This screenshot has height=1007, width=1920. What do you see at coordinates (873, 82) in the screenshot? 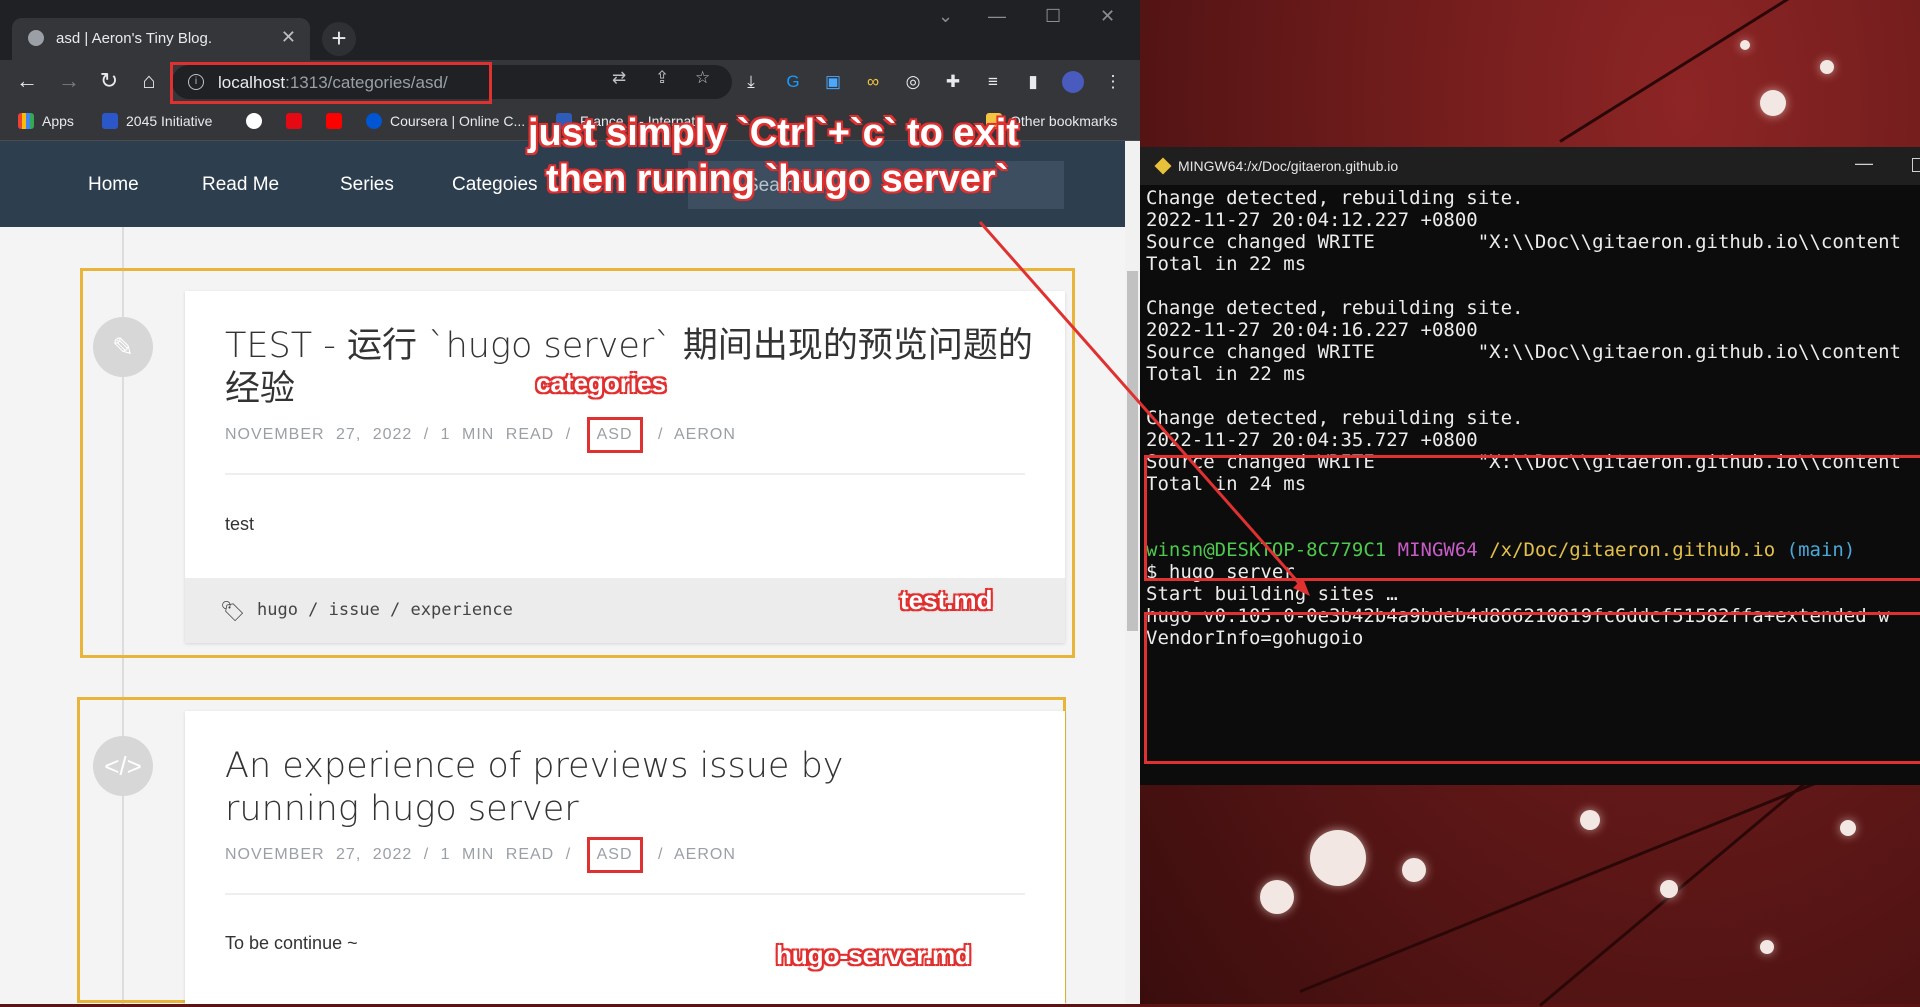
I see `infinity-icon: ∞` at bounding box center [873, 82].